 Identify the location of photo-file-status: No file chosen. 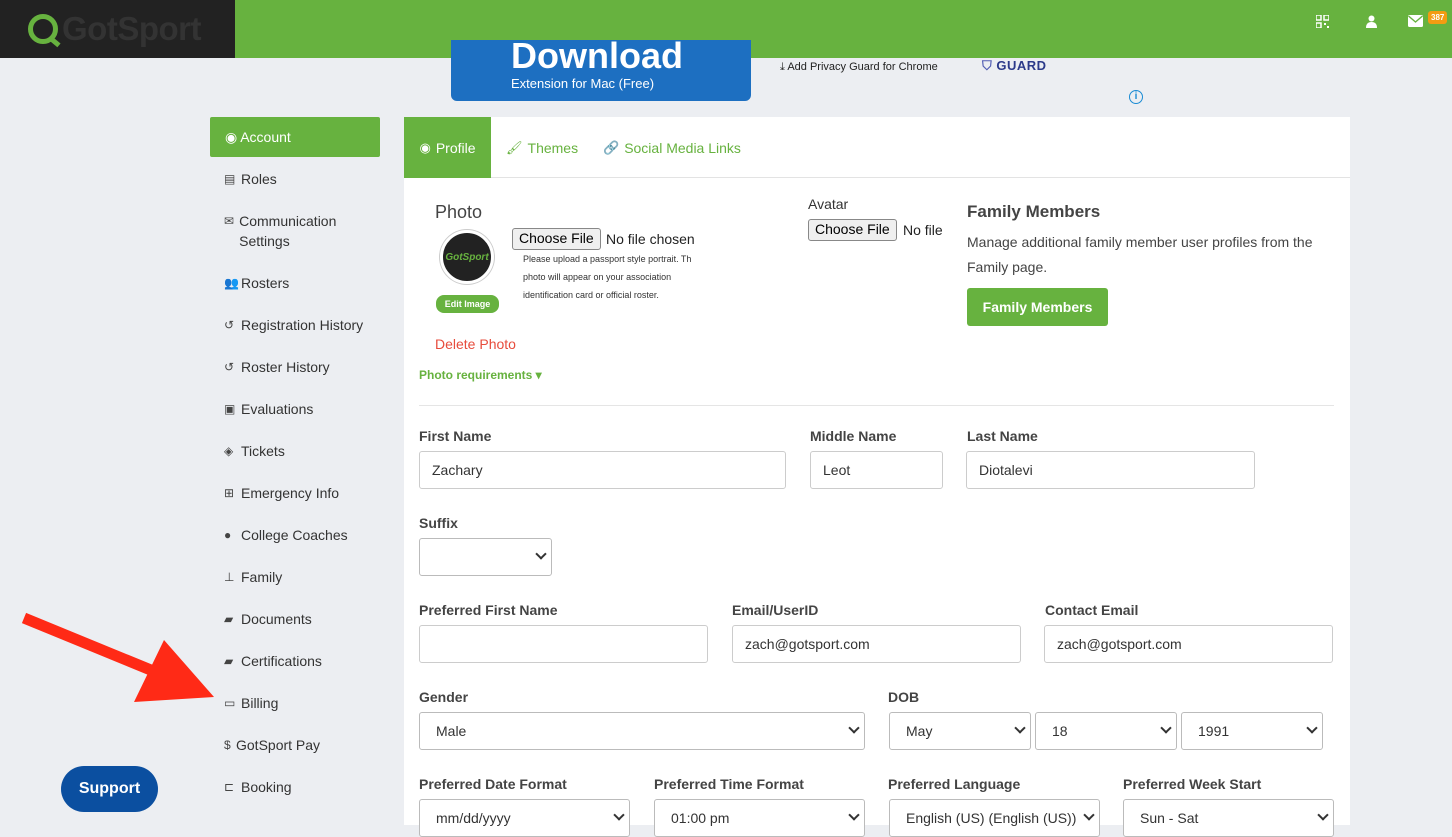
(650, 239).